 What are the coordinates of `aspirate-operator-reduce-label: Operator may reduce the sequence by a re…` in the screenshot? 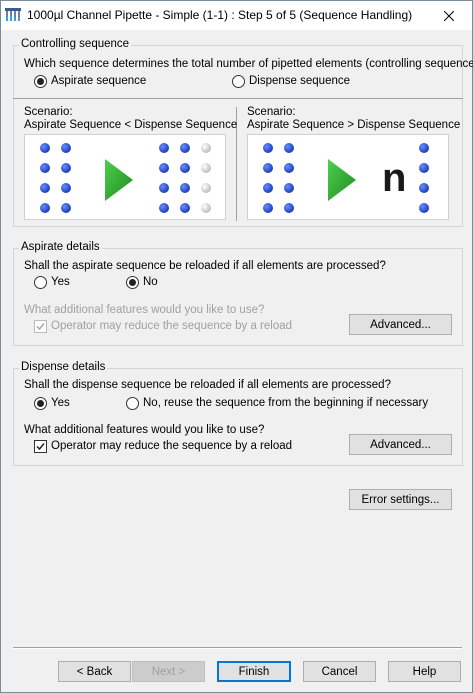 It's located at (172, 326).